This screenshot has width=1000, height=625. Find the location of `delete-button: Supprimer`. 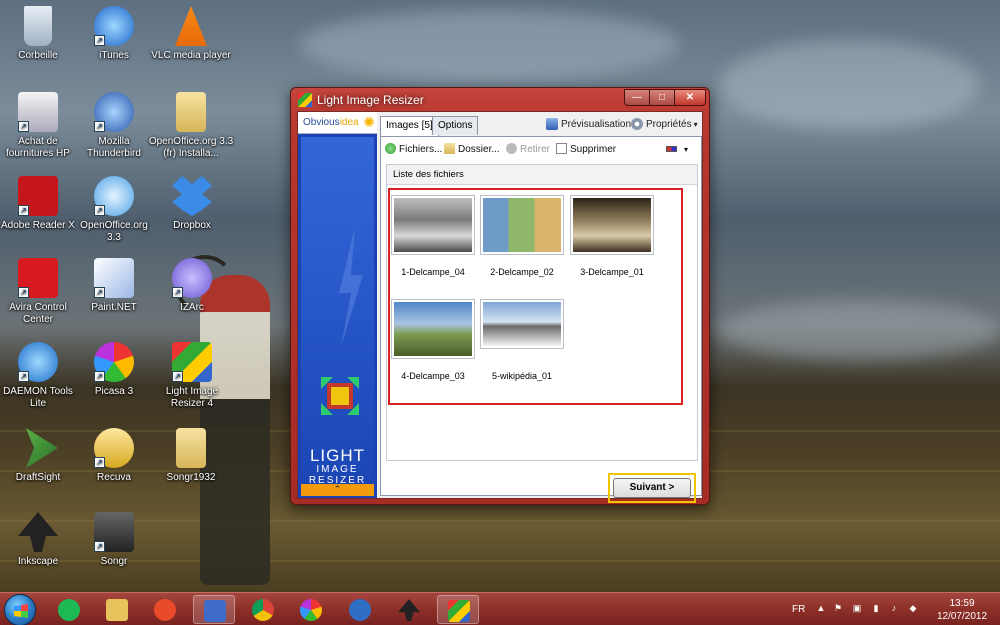

delete-button: Supprimer is located at coordinates (586, 150).